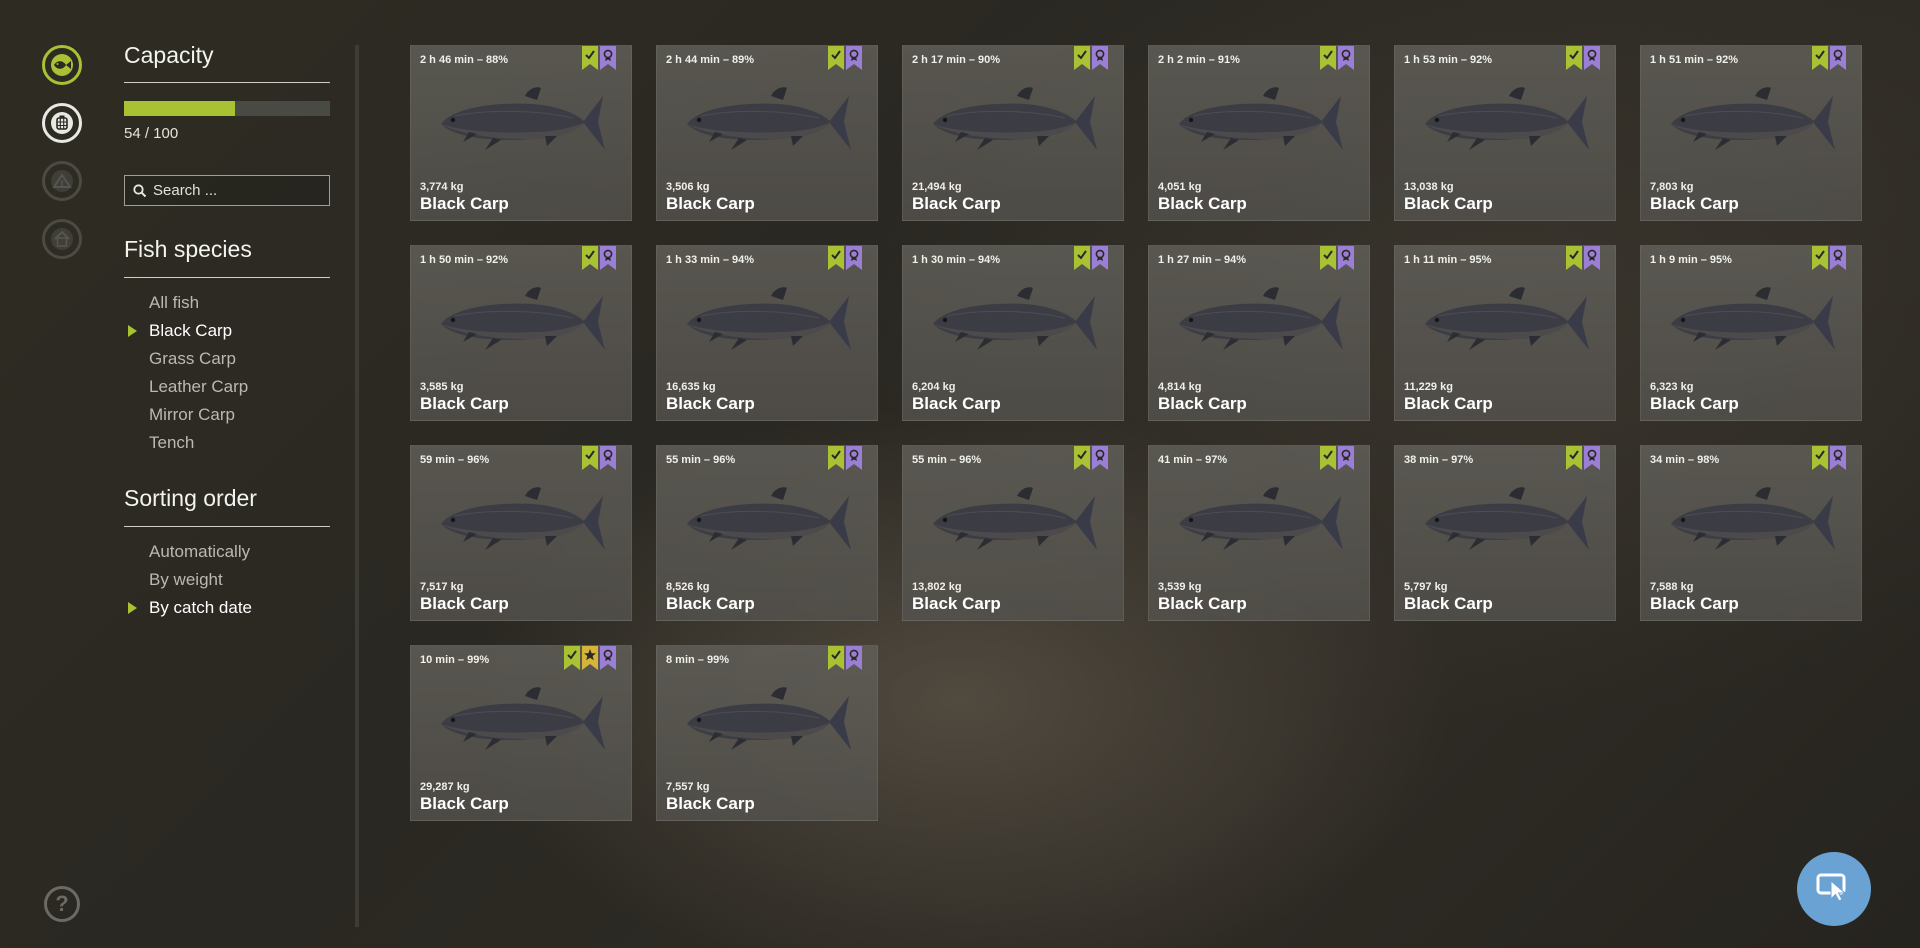  I want to click on fish-card-weight: 7,588 kg, so click(1672, 587).